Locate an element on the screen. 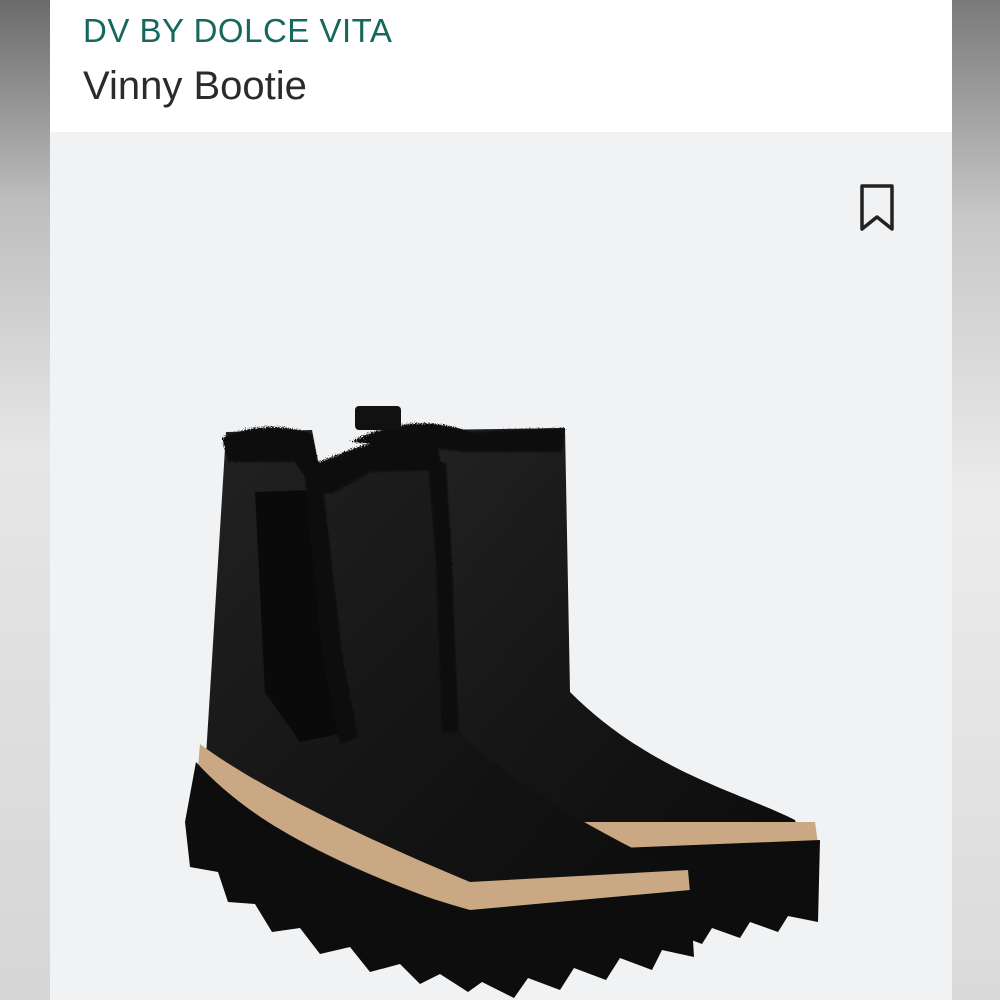  save-button is located at coordinates (877, 208).